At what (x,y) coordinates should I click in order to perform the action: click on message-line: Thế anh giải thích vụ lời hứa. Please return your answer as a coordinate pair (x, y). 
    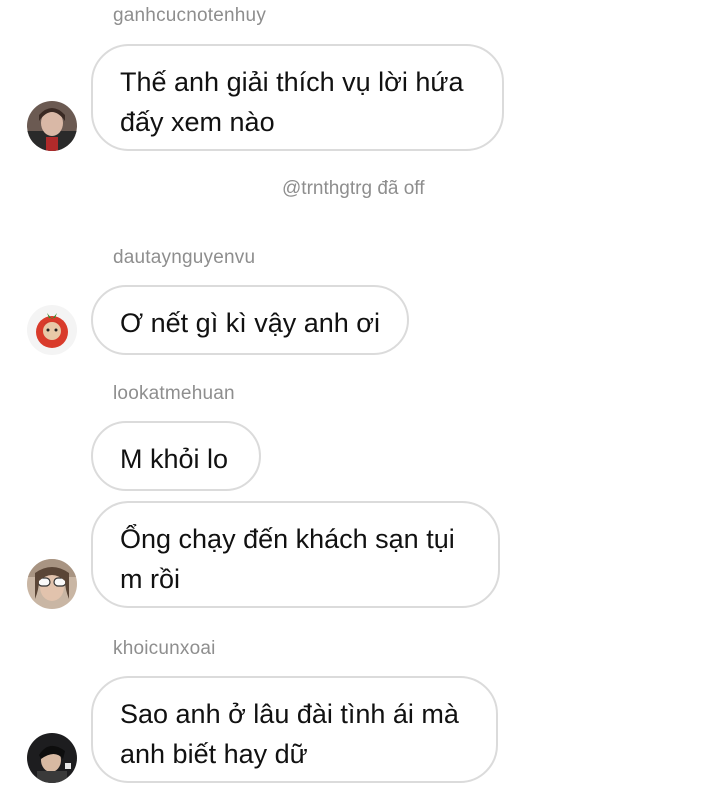
    Looking at the image, I should click on (292, 82).